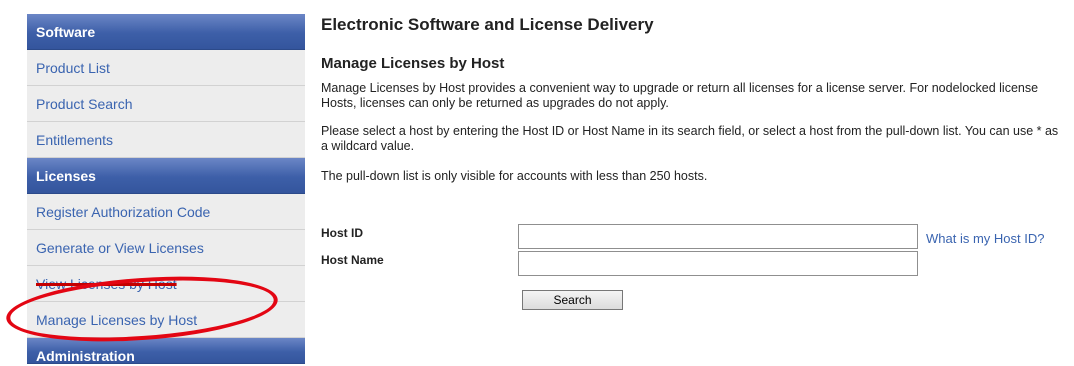 Image resolution: width=1074 pixels, height=366 pixels. What do you see at coordinates (166, 212) in the screenshot?
I see `sidebar-item-register-authorization-code: Register Authorization Code` at bounding box center [166, 212].